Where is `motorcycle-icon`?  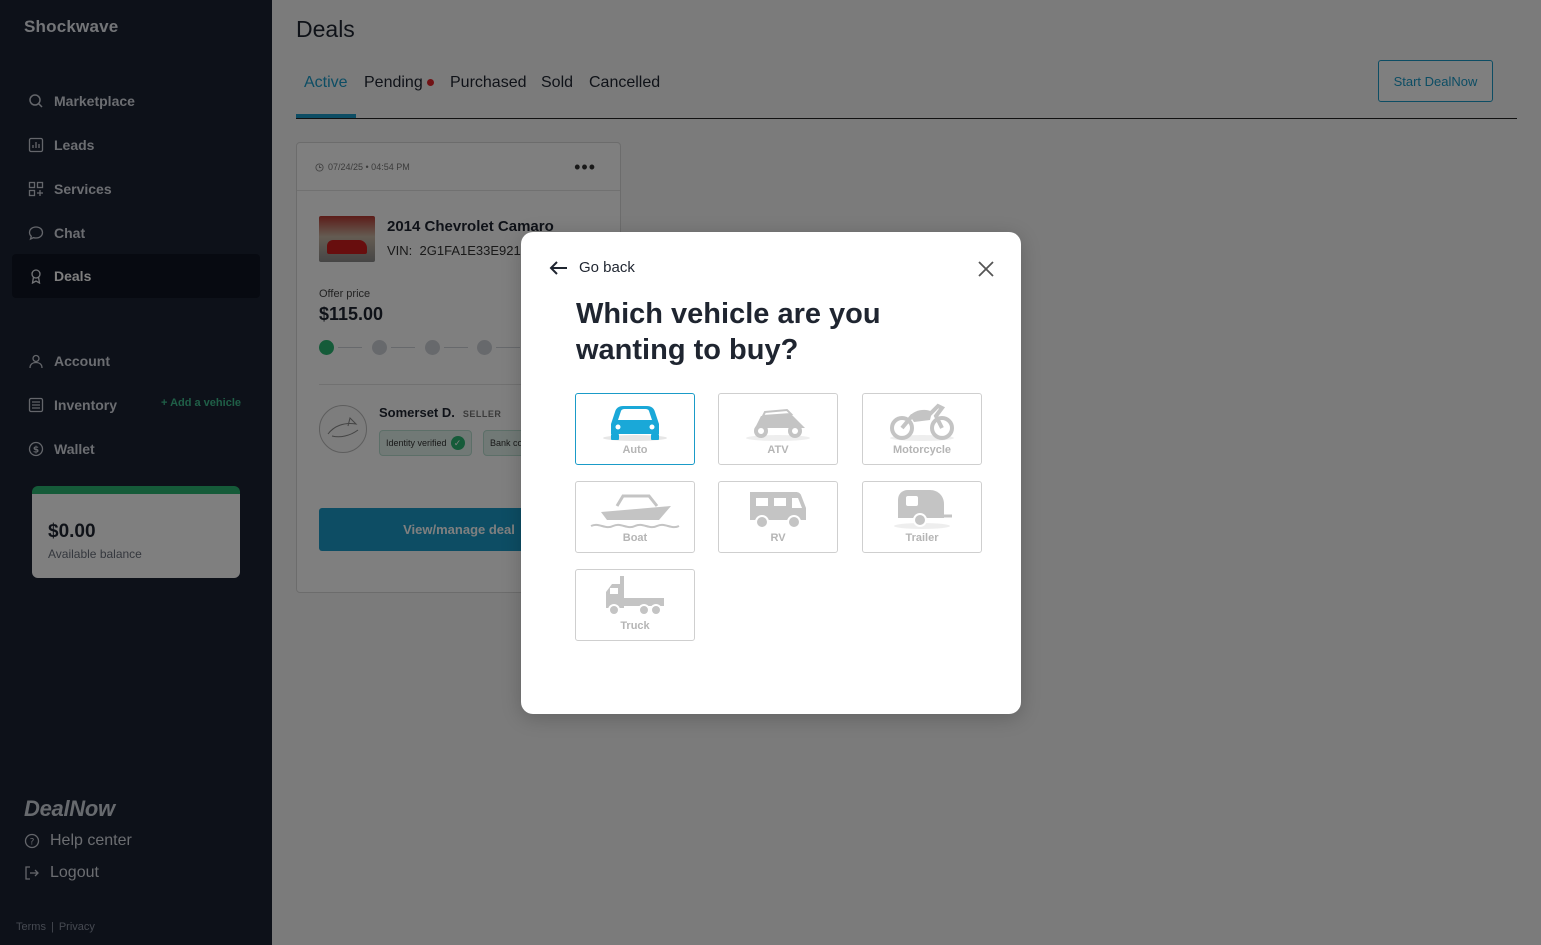 motorcycle-icon is located at coordinates (922, 422).